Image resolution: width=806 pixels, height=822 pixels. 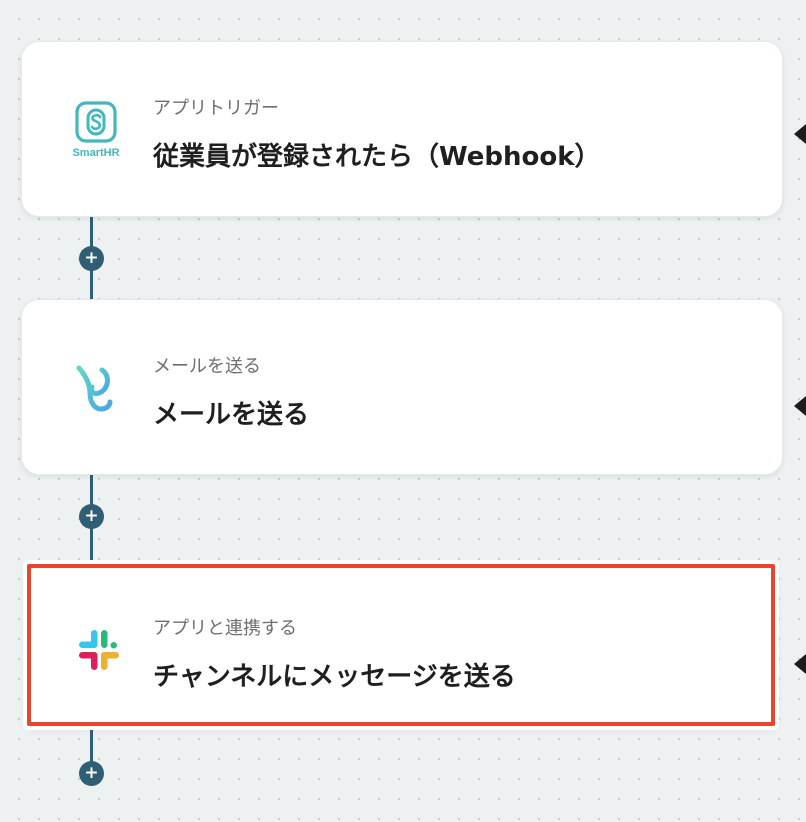 What do you see at coordinates (96, 130) in the screenshot?
I see `smarthr-logo-icon: SmartHR` at bounding box center [96, 130].